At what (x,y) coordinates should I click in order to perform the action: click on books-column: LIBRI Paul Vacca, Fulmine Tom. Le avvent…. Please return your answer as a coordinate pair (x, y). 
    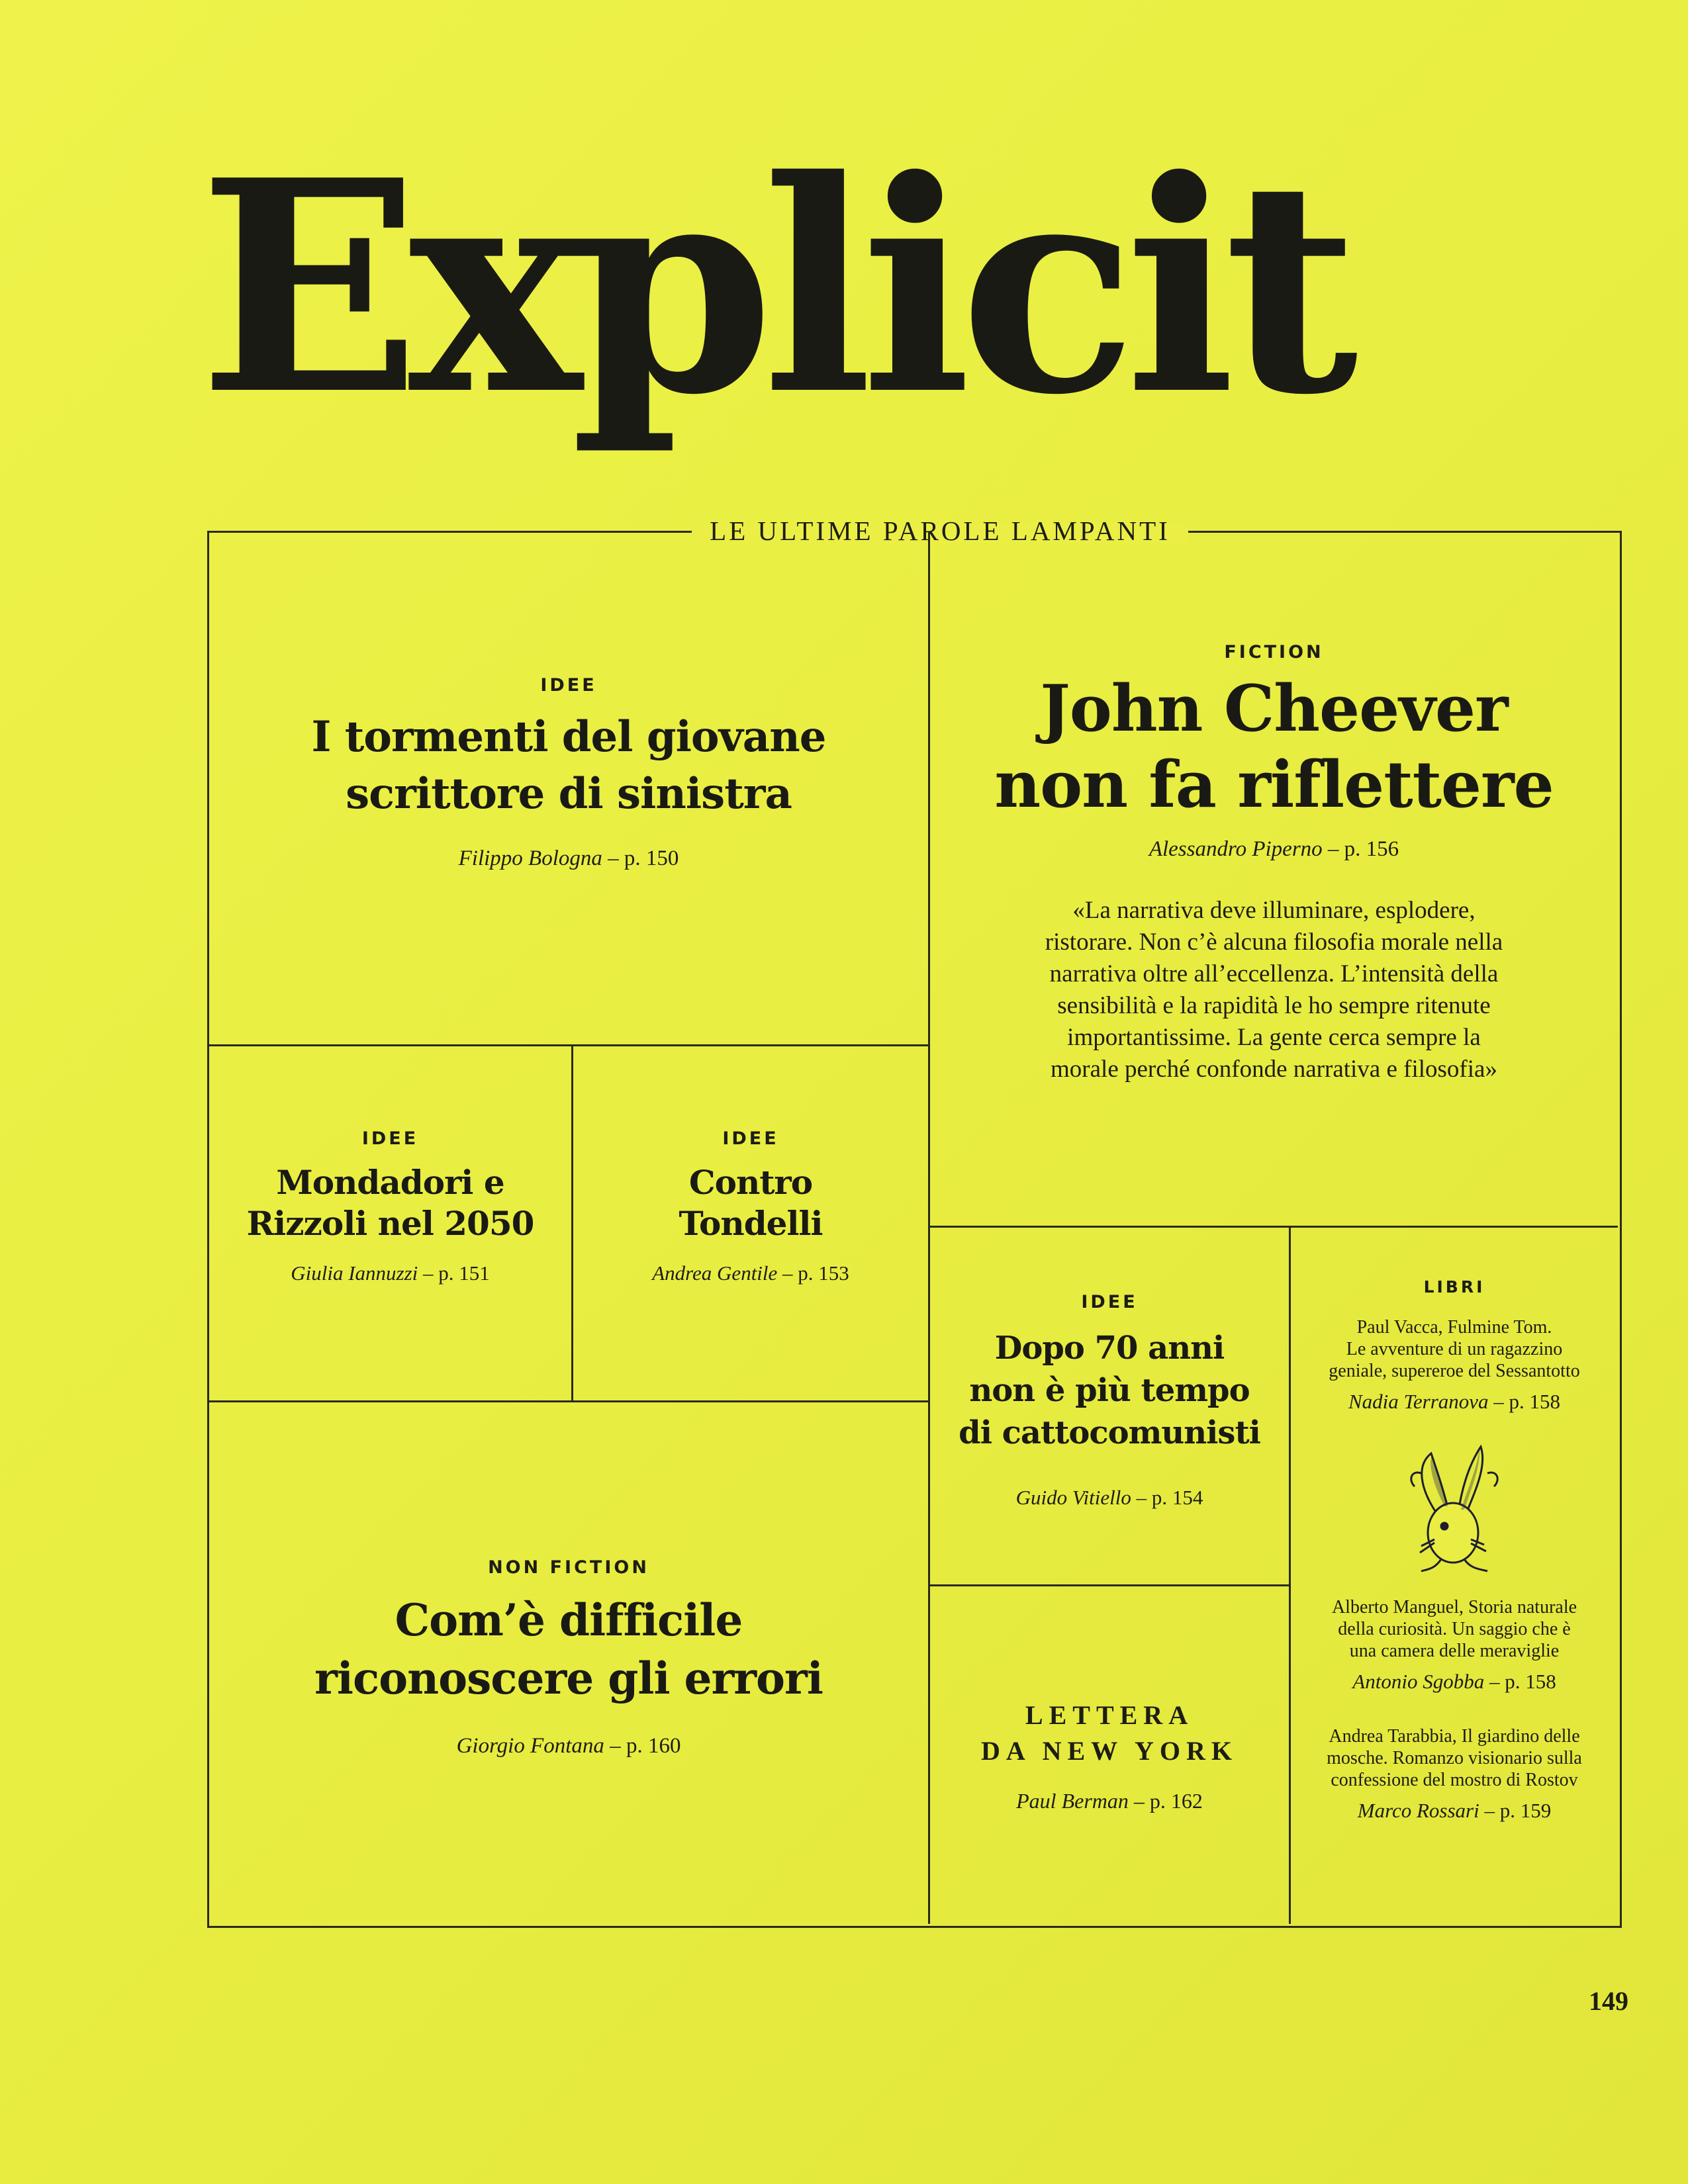
    Looking at the image, I should click on (1454, 1550).